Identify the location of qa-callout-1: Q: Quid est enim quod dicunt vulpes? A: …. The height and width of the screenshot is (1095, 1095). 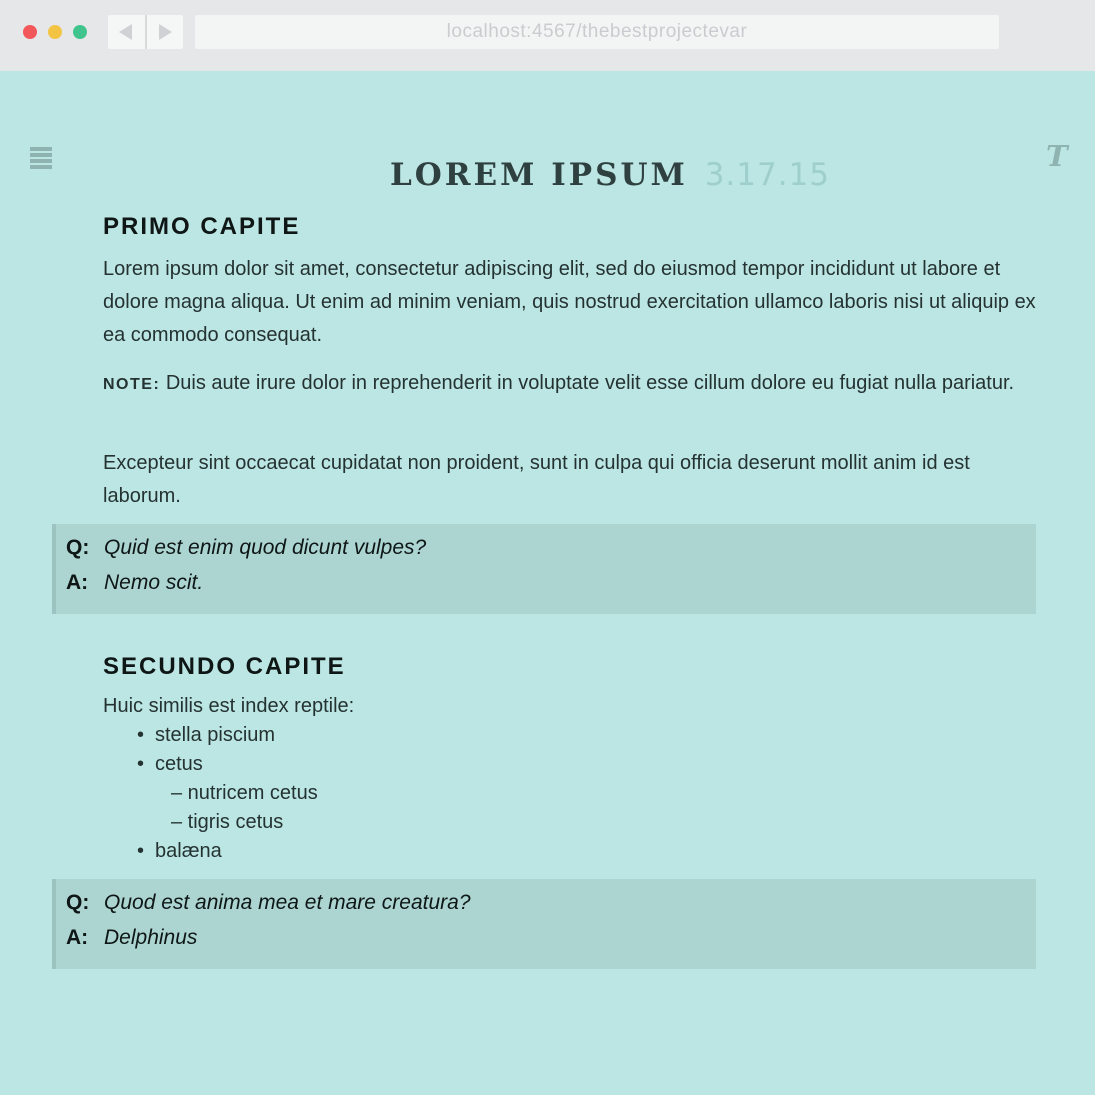
(544, 569).